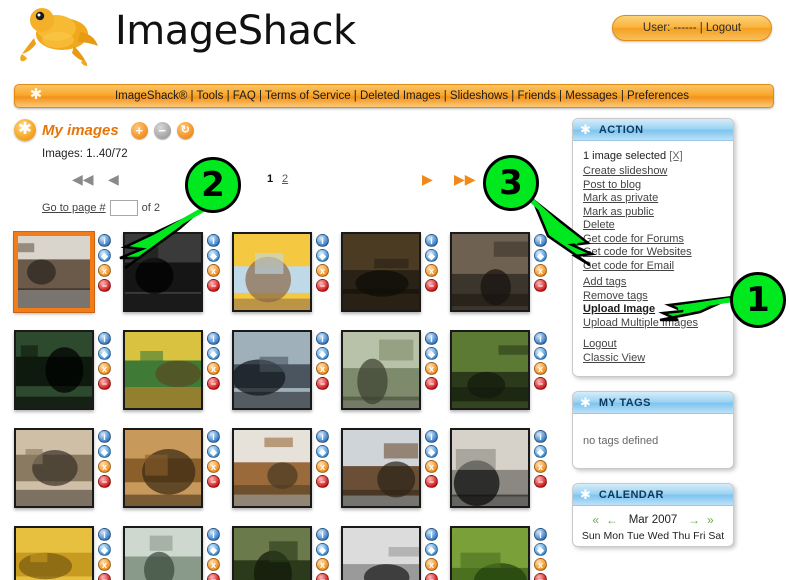 The image size is (790, 580). Describe the element at coordinates (653, 267) in the screenshot. I see `action-link-get-code-for-email: Get code for Email` at that location.